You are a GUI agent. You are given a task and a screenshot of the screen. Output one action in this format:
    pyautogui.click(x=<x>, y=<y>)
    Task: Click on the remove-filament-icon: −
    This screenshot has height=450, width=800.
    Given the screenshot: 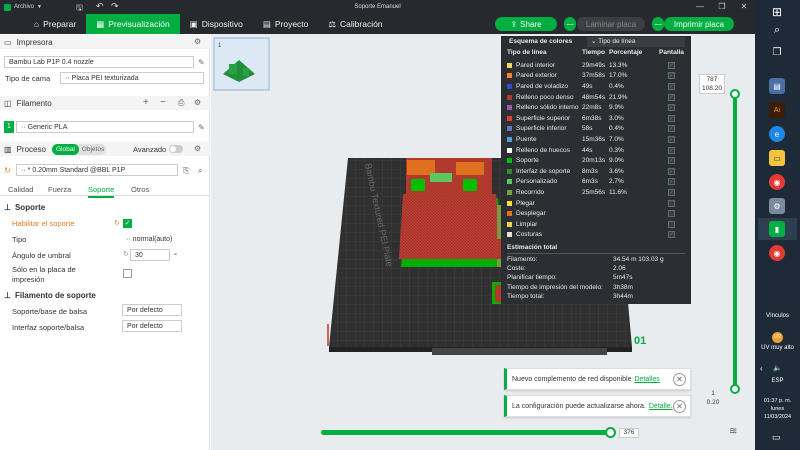 What is the action you would take?
    pyautogui.click(x=163, y=102)
    